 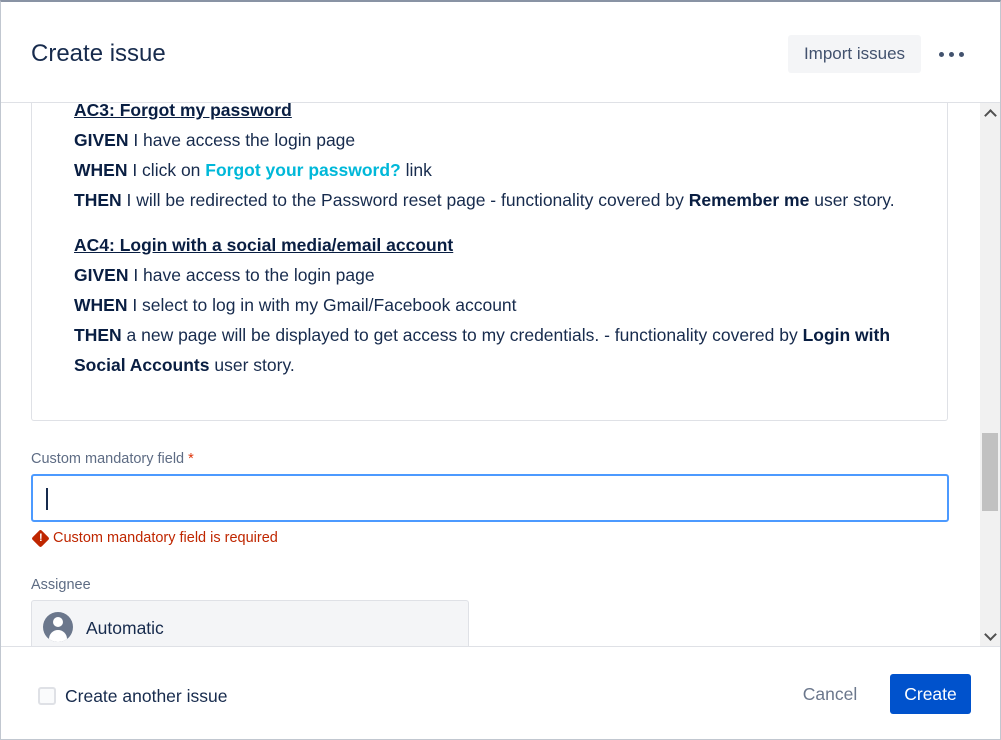 What do you see at coordinates (990, 374) in the screenshot?
I see `vertical-scrollbar` at bounding box center [990, 374].